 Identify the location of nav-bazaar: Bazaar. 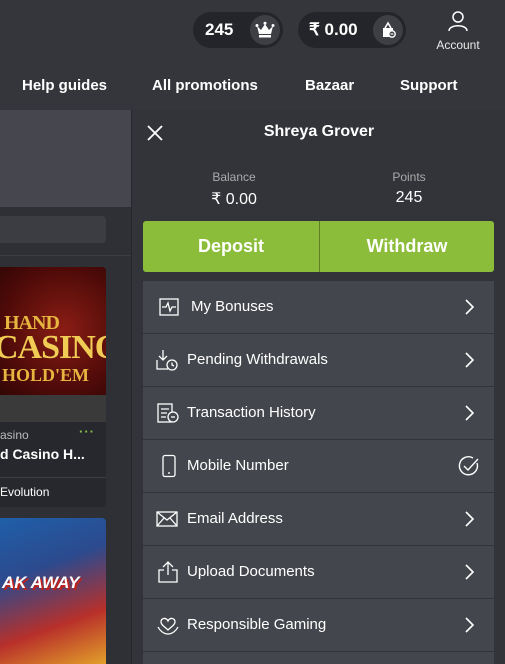
(329, 85).